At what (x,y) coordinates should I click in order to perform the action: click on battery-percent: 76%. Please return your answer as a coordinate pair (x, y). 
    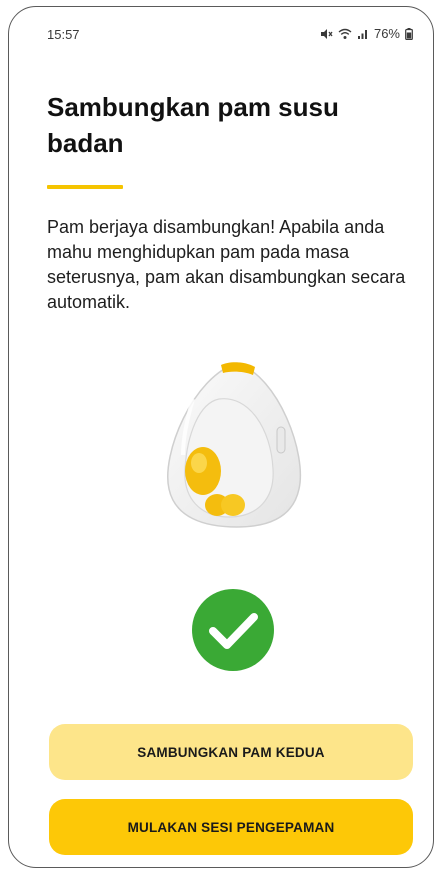
    Looking at the image, I should click on (386, 33).